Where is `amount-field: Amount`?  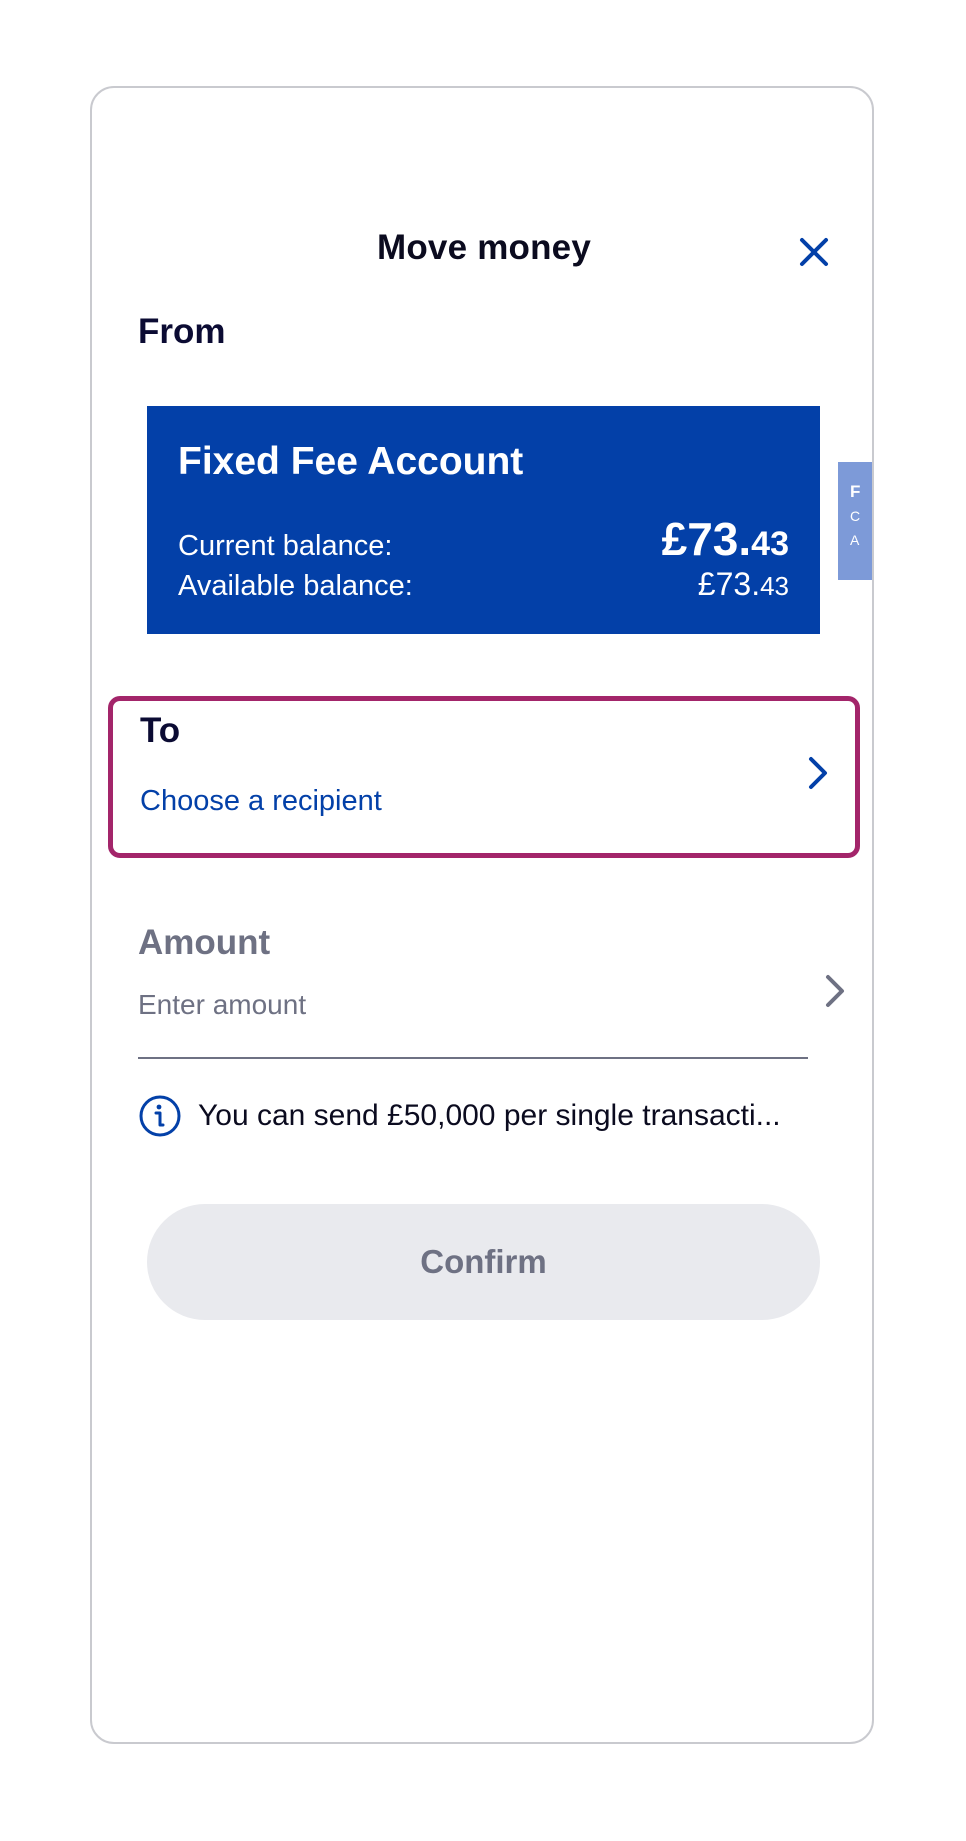 amount-field: Amount is located at coordinates (498, 998).